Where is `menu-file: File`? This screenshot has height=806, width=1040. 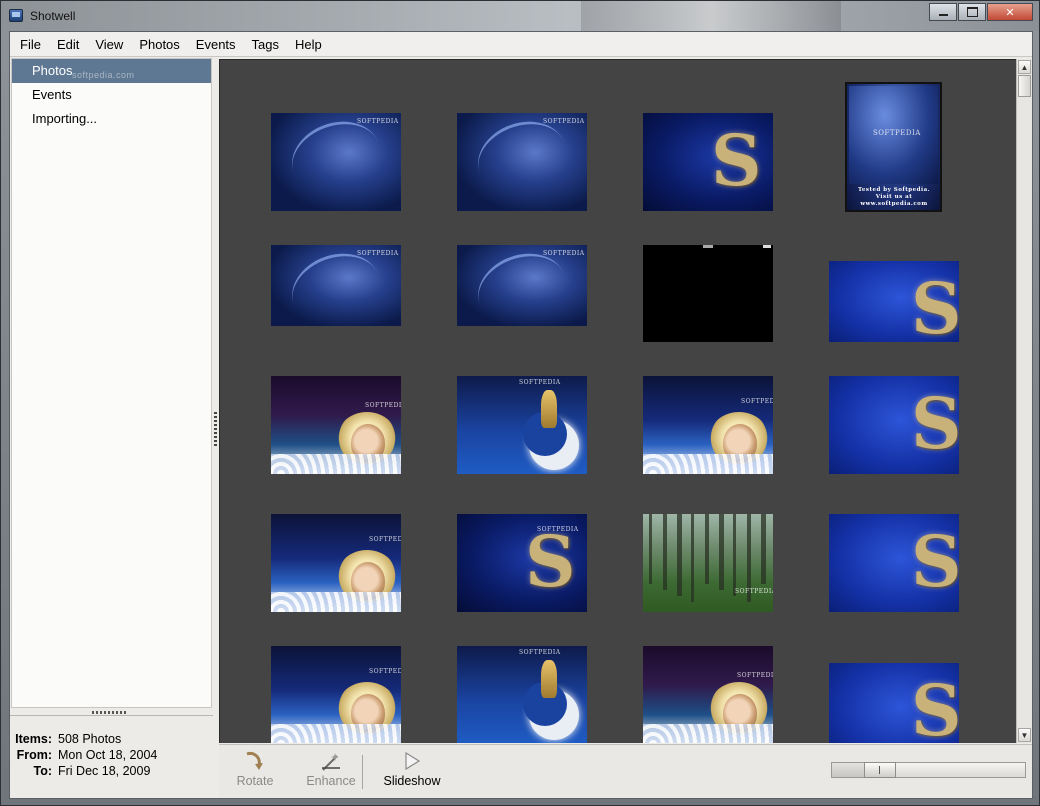 menu-file: File is located at coordinates (30, 44).